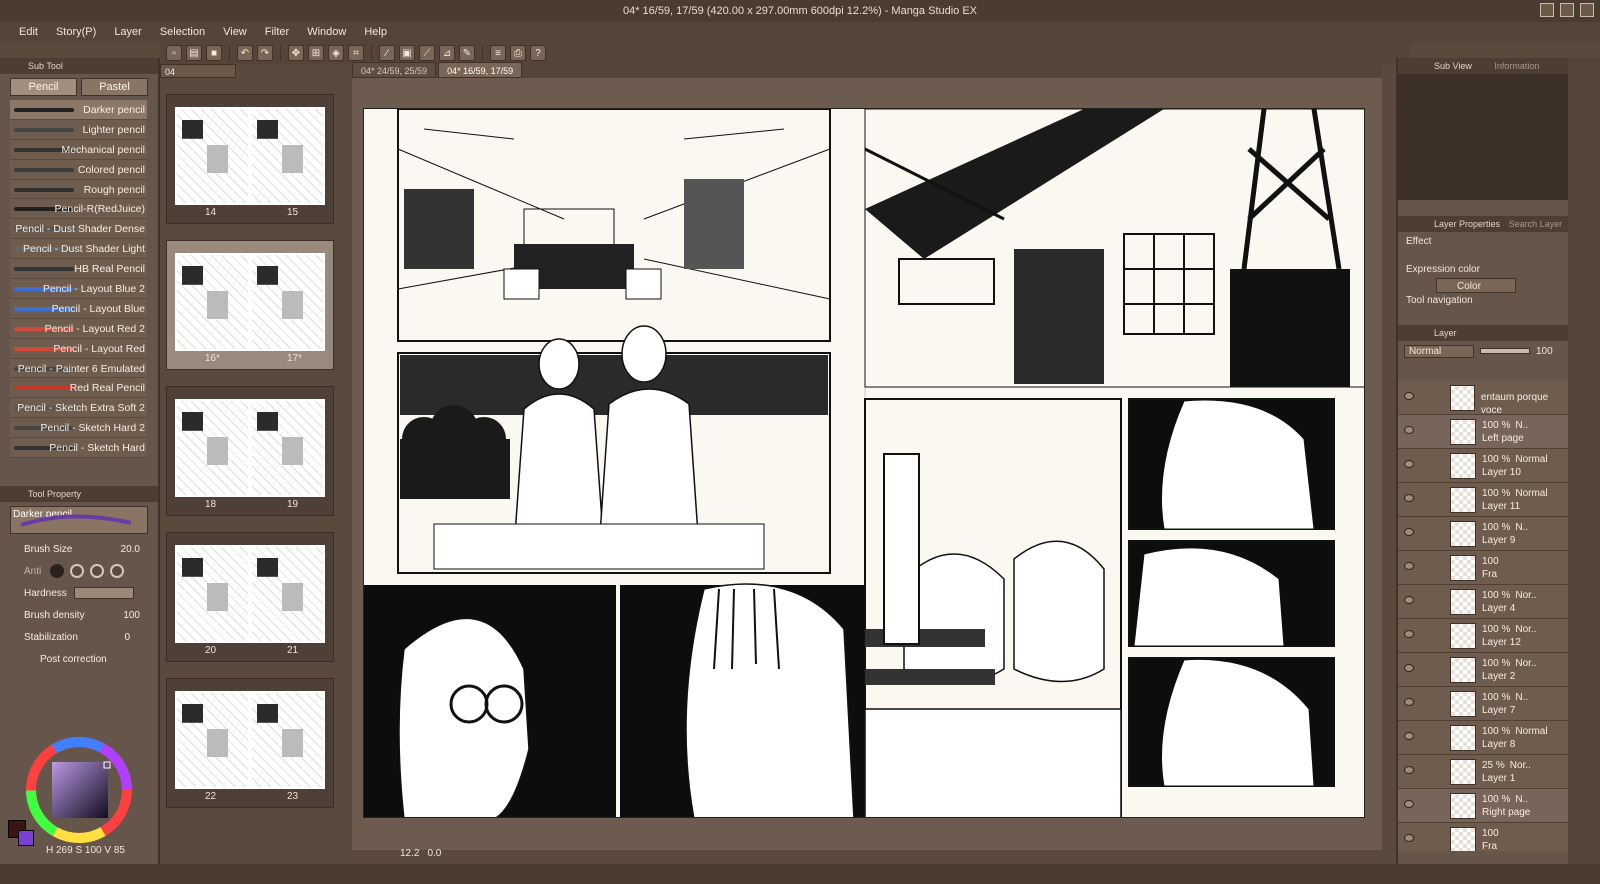 This screenshot has height=884, width=1600. What do you see at coordinates (78, 269) in the screenshot?
I see `brush-item: HB Real Pencil` at bounding box center [78, 269].